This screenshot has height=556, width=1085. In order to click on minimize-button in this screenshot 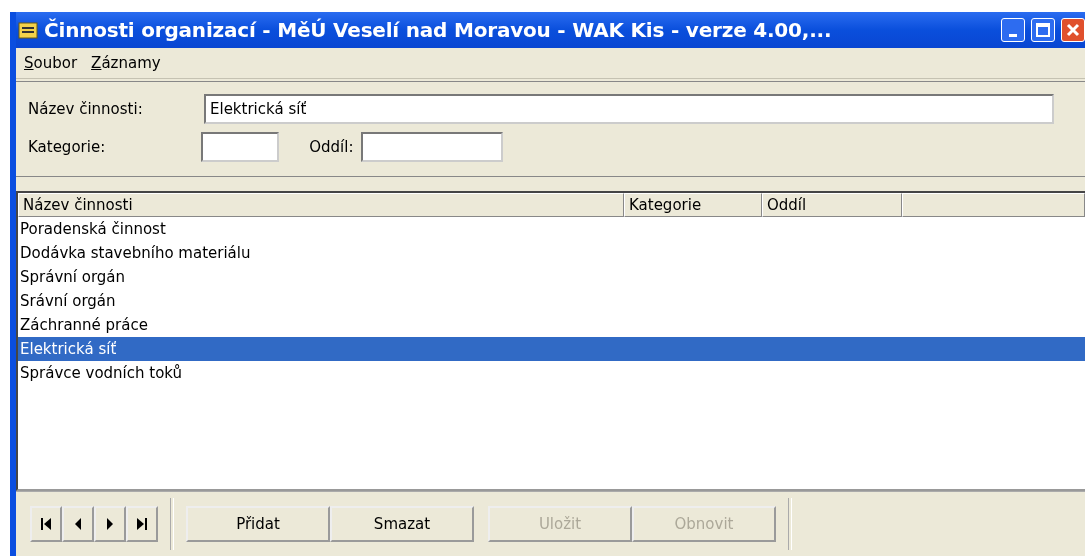, I will do `click(1013, 30)`.